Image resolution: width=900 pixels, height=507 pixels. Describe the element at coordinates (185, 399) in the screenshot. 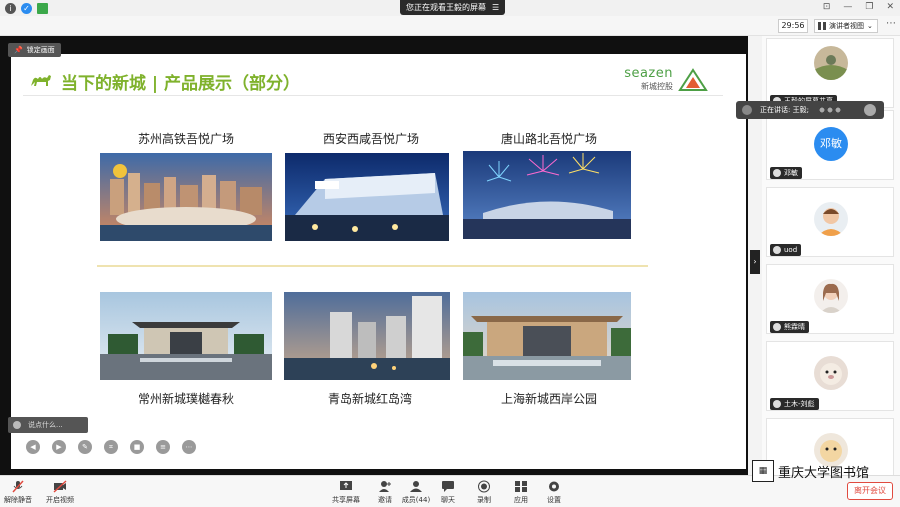

I see `project-caption: 常州新城璞樾春秋` at that location.